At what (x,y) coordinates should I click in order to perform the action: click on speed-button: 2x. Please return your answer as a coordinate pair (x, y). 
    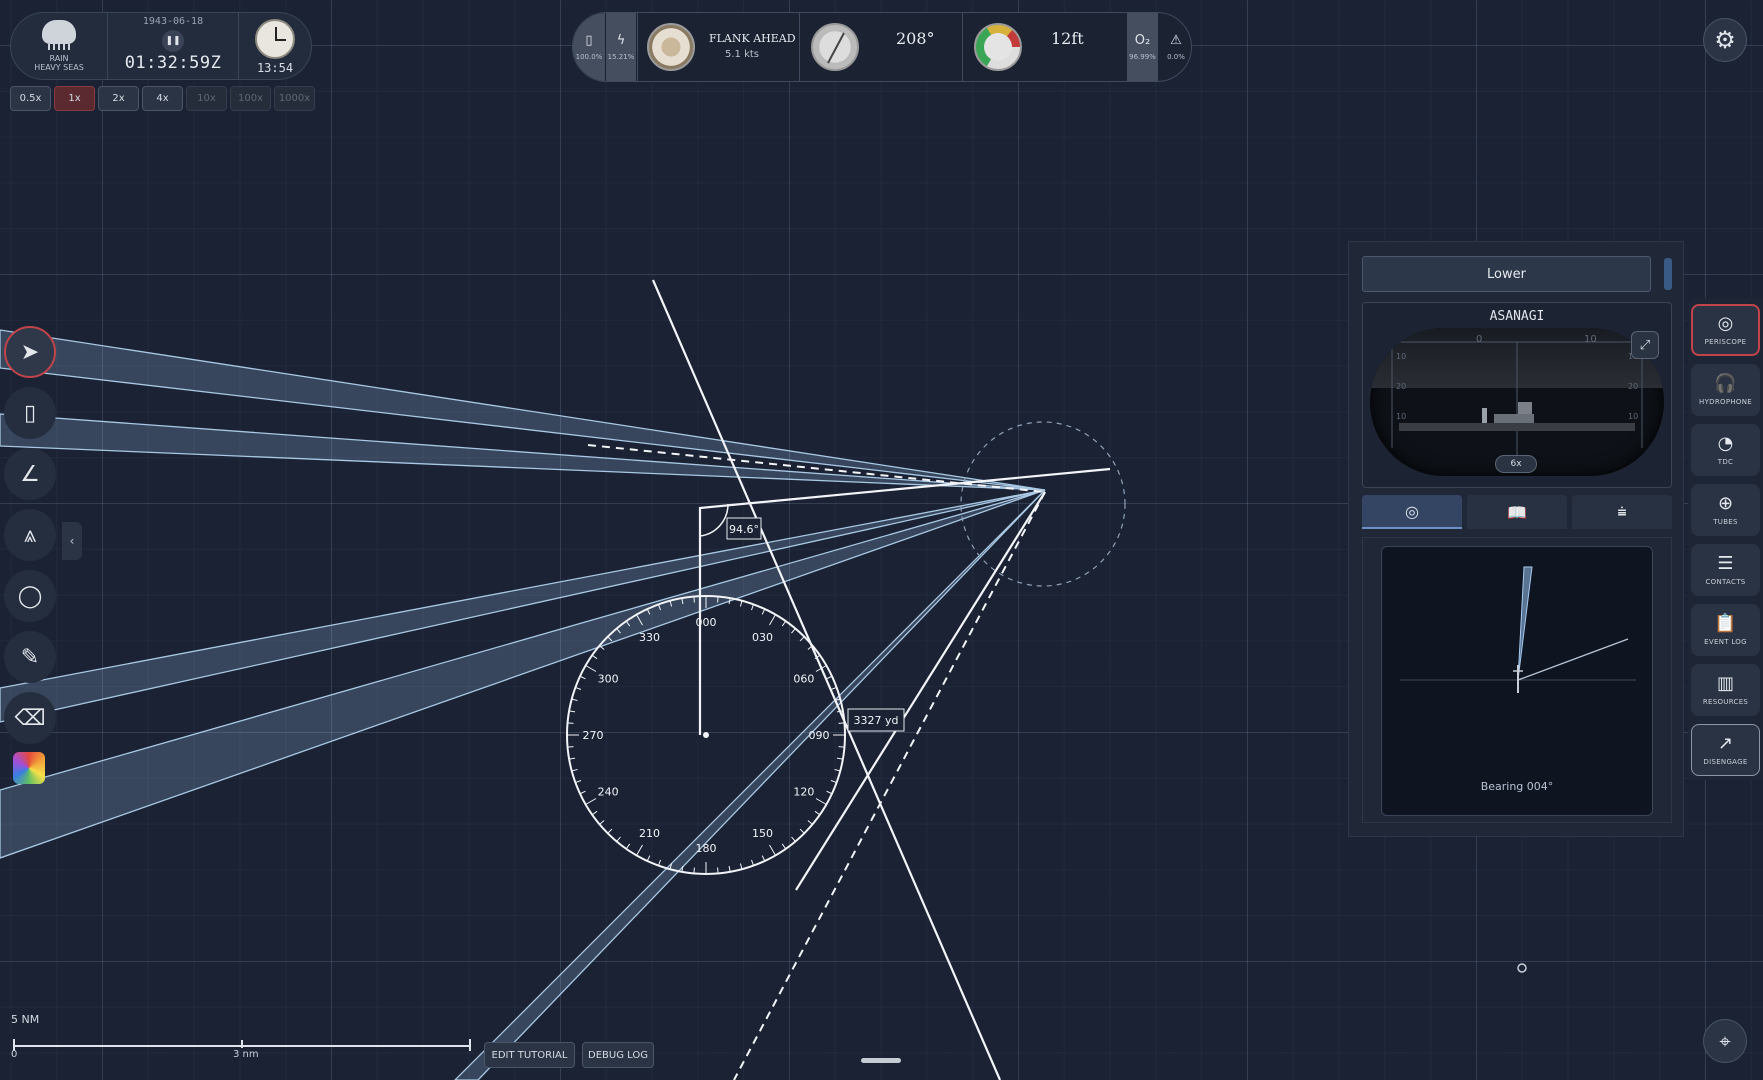
    Looking at the image, I should click on (118, 98).